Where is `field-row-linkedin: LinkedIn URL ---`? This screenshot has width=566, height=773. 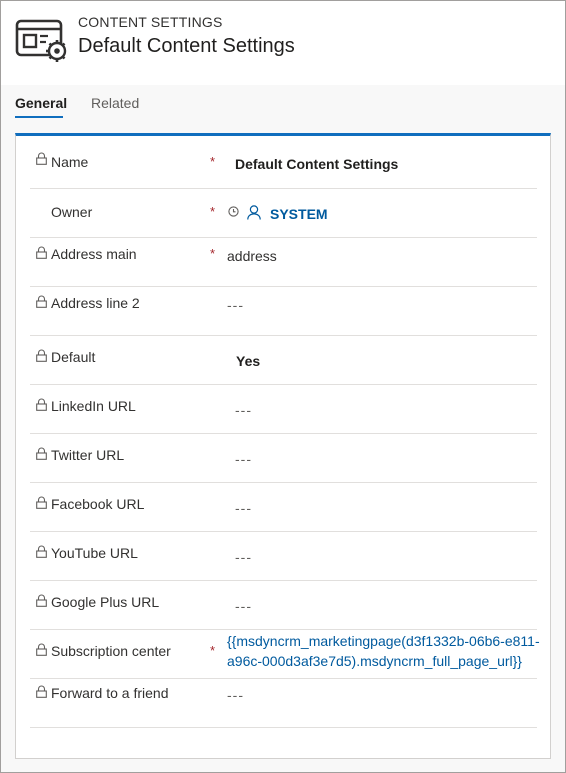 field-row-linkedin: LinkedIn URL --- is located at coordinates (283, 409).